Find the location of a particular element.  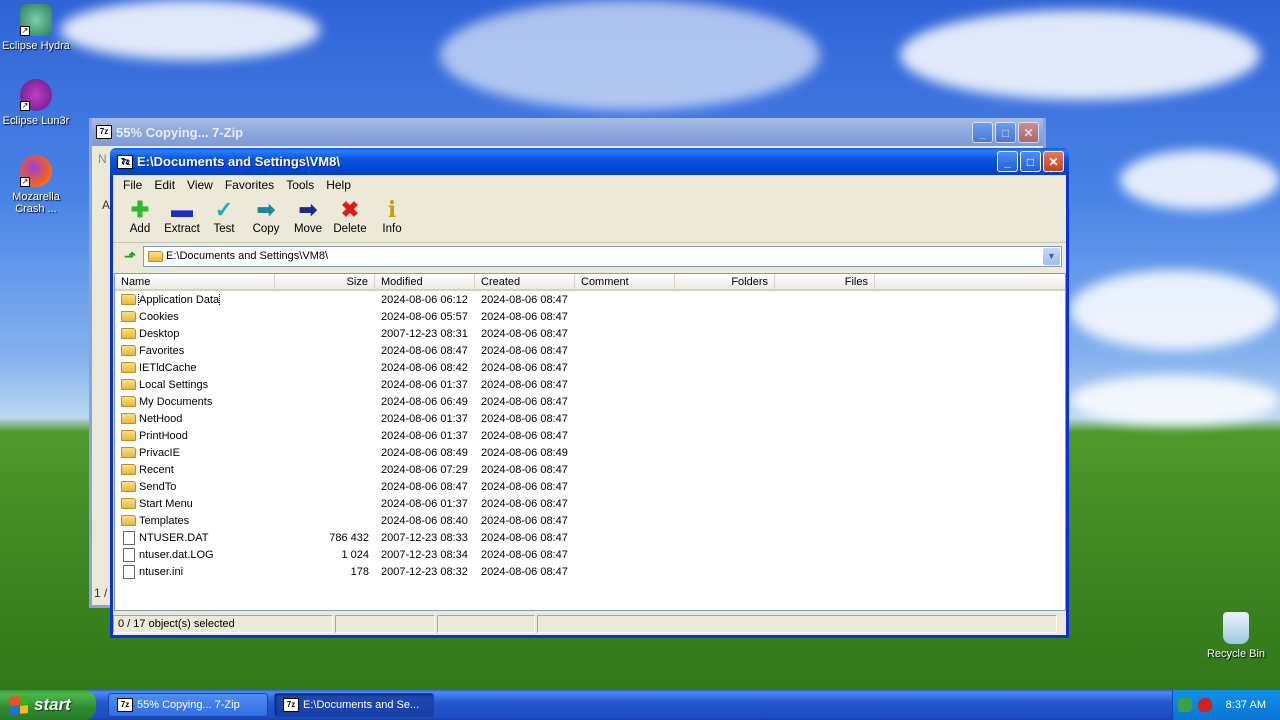

system-tray: 8:37 AM is located at coordinates (1226, 705).